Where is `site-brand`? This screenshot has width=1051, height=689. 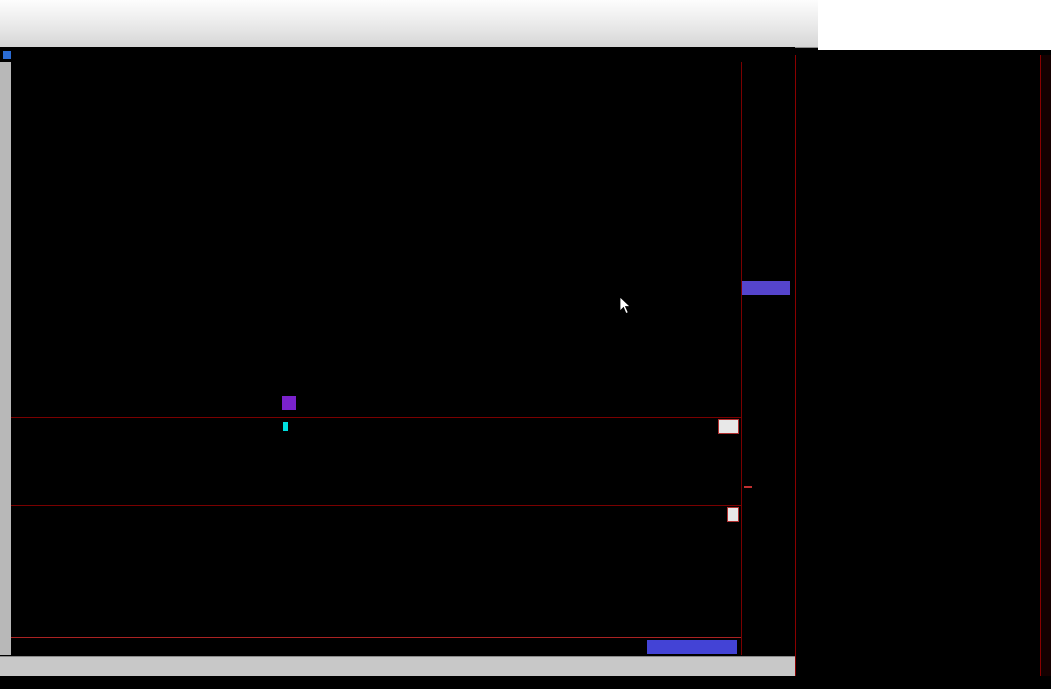
site-brand is located at coordinates (934, 25).